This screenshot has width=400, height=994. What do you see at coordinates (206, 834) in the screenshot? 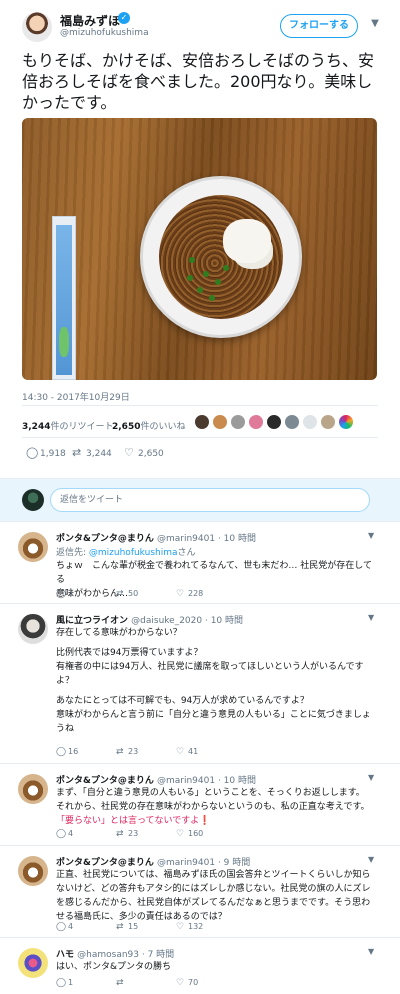
I see `like-action: ♡ 160` at bounding box center [206, 834].